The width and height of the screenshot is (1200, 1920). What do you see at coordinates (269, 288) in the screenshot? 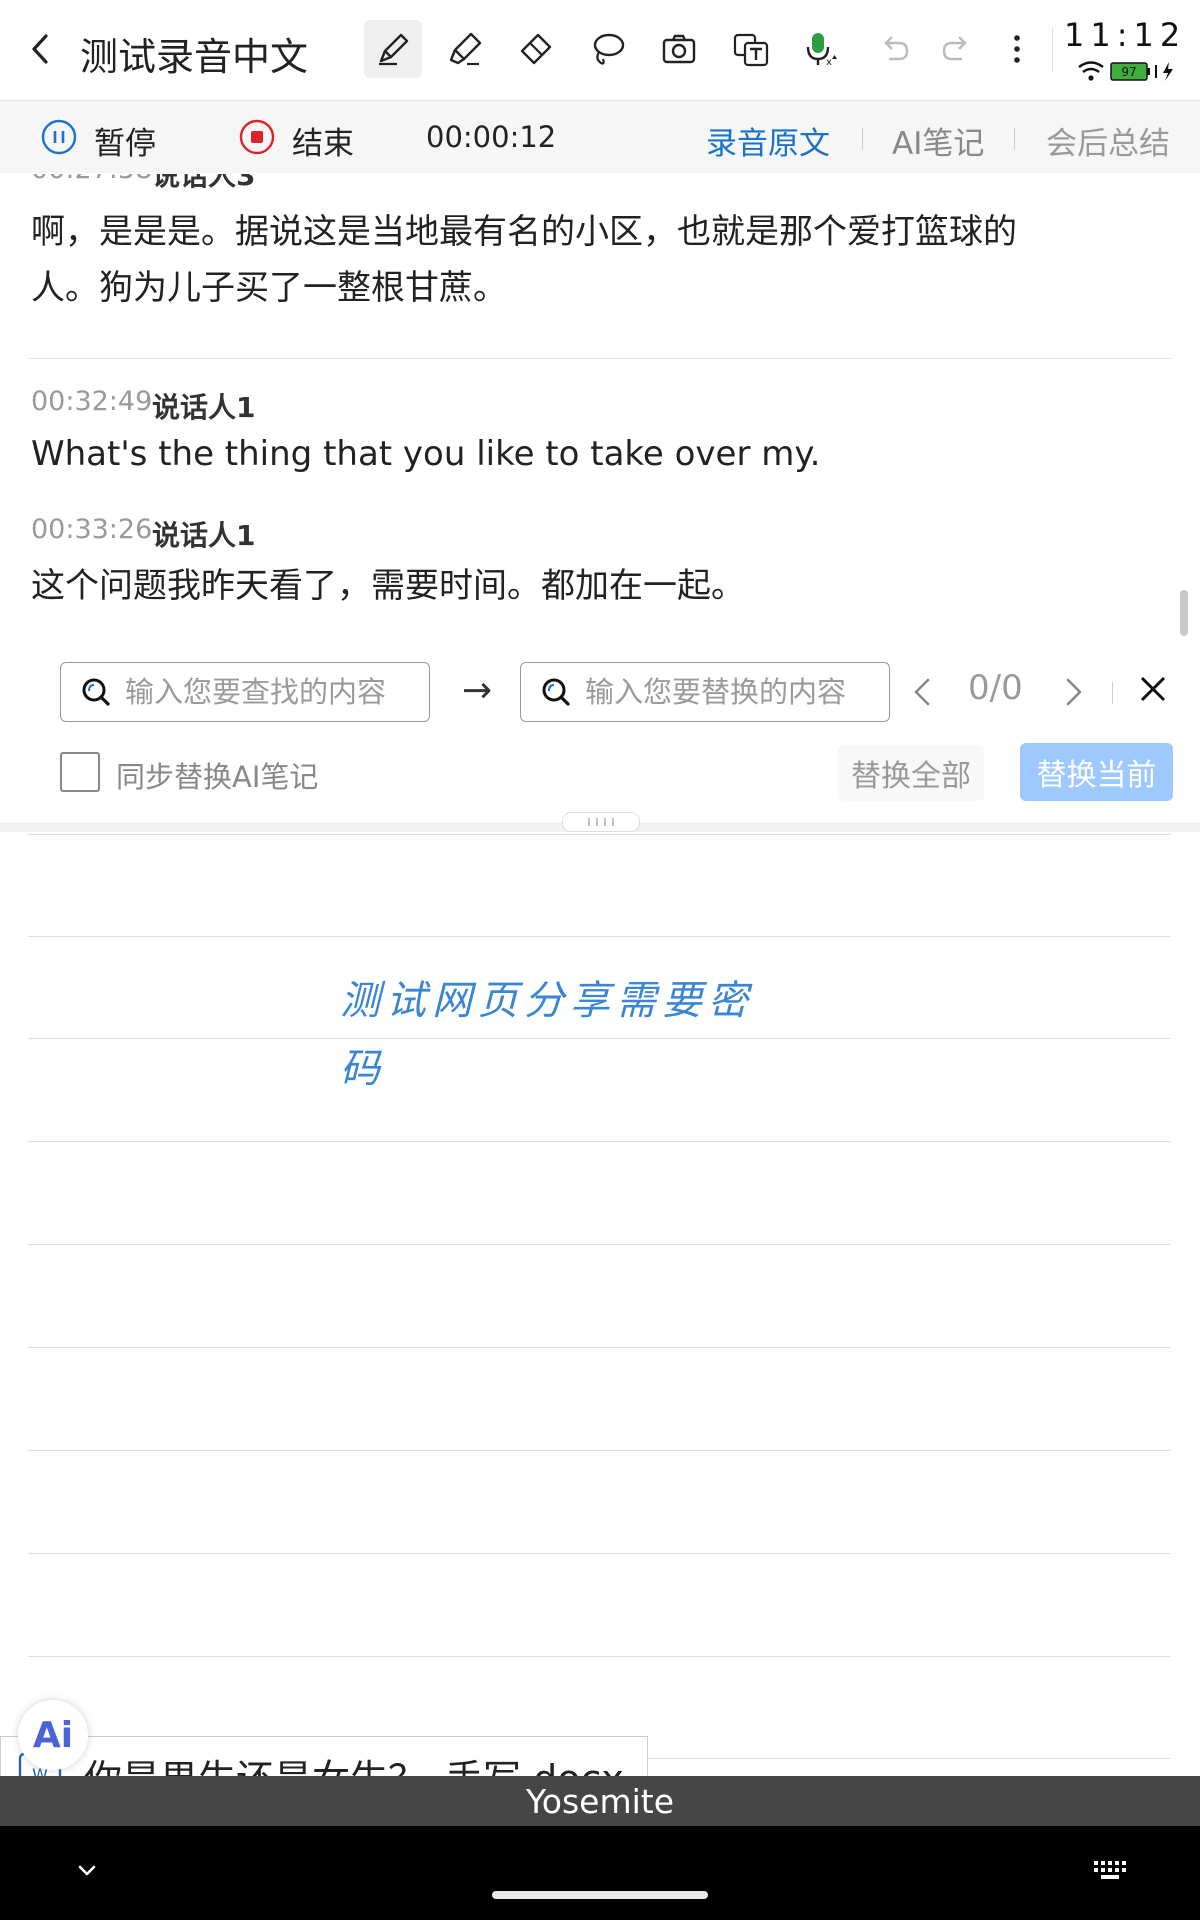
I see `entry-text-line: 人。狗为儿子买了一整根甘蔗。` at bounding box center [269, 288].